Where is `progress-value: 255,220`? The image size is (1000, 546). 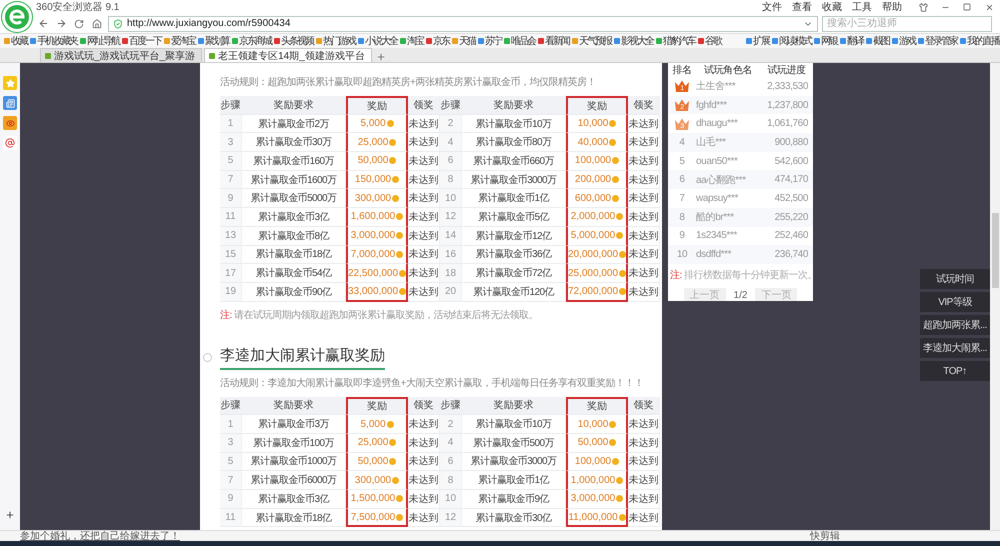 progress-value: 255,220 is located at coordinates (786, 217).